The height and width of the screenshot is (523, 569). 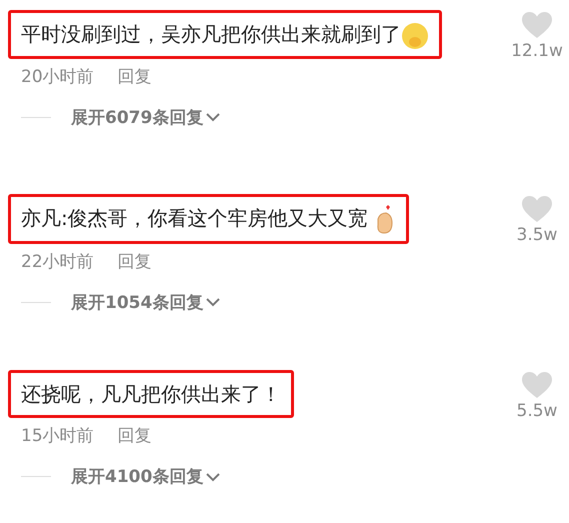 I want to click on like-count: 12.1w, so click(x=537, y=51).